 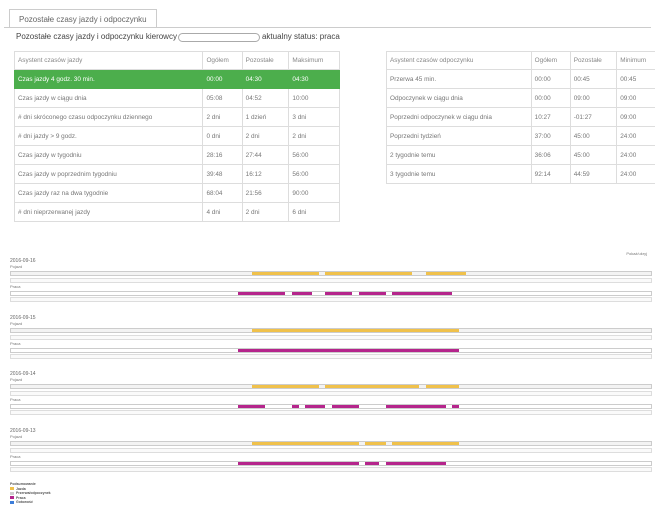 I want to click on status-text: aktualny status: praca, so click(x=300, y=36).